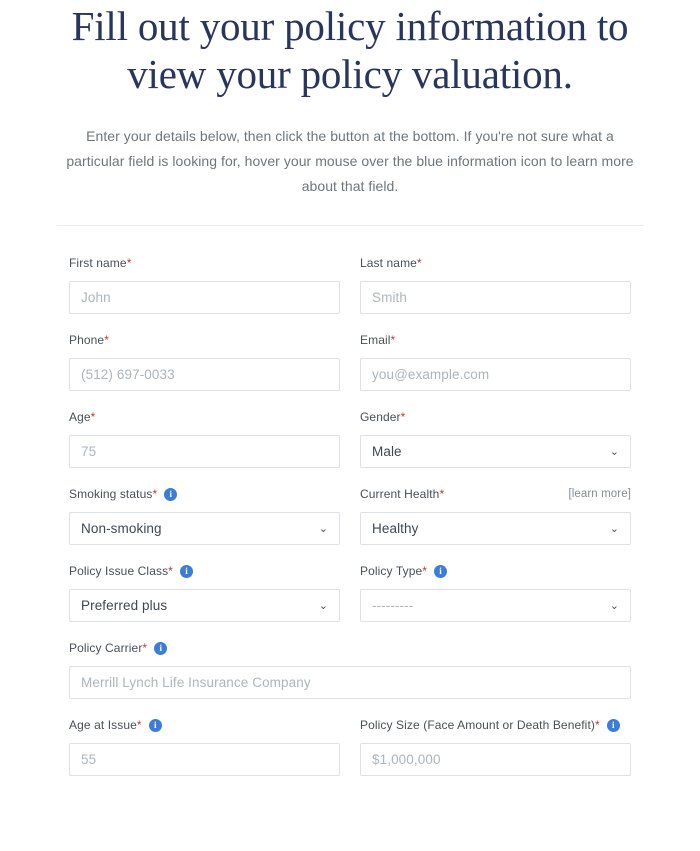 Image resolution: width=700 pixels, height=851 pixels. I want to click on phone-label: Phone*, so click(89, 340).